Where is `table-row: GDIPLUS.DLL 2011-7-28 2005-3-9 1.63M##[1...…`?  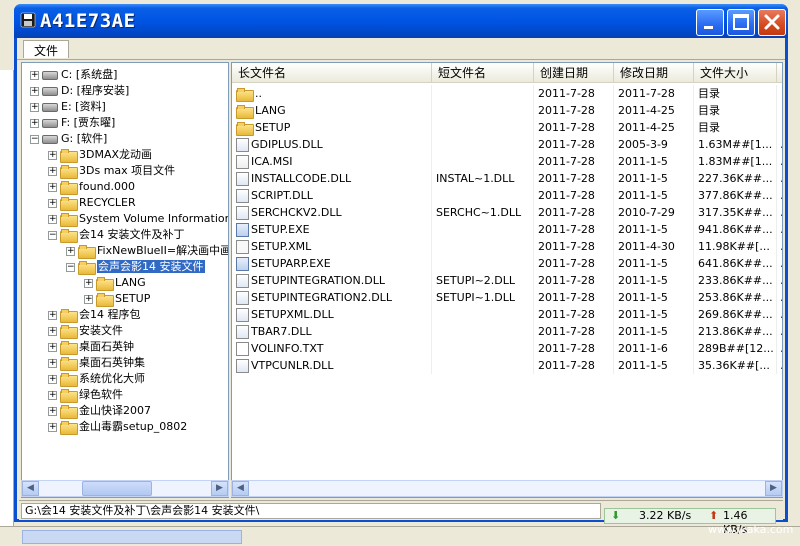
table-row: GDIPLUS.DLL 2011-7-28 2005-3-9 1.63M##[1...… is located at coordinates (507, 144).